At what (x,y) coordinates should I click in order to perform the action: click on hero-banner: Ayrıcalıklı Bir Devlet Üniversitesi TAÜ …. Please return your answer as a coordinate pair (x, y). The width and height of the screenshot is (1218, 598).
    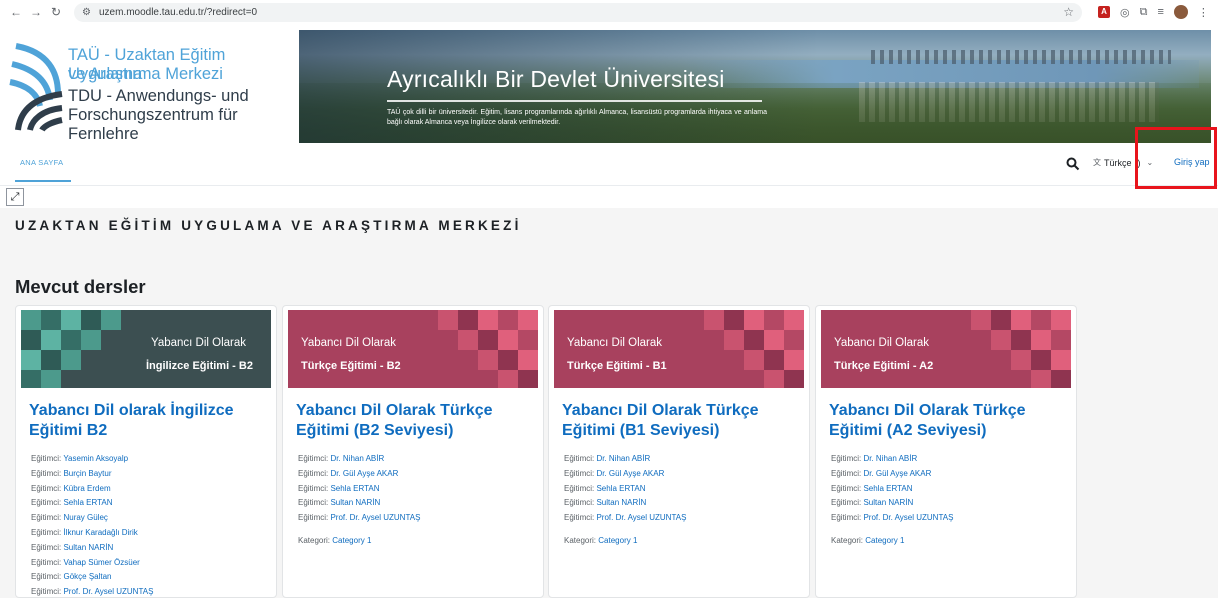
    Looking at the image, I should click on (755, 86).